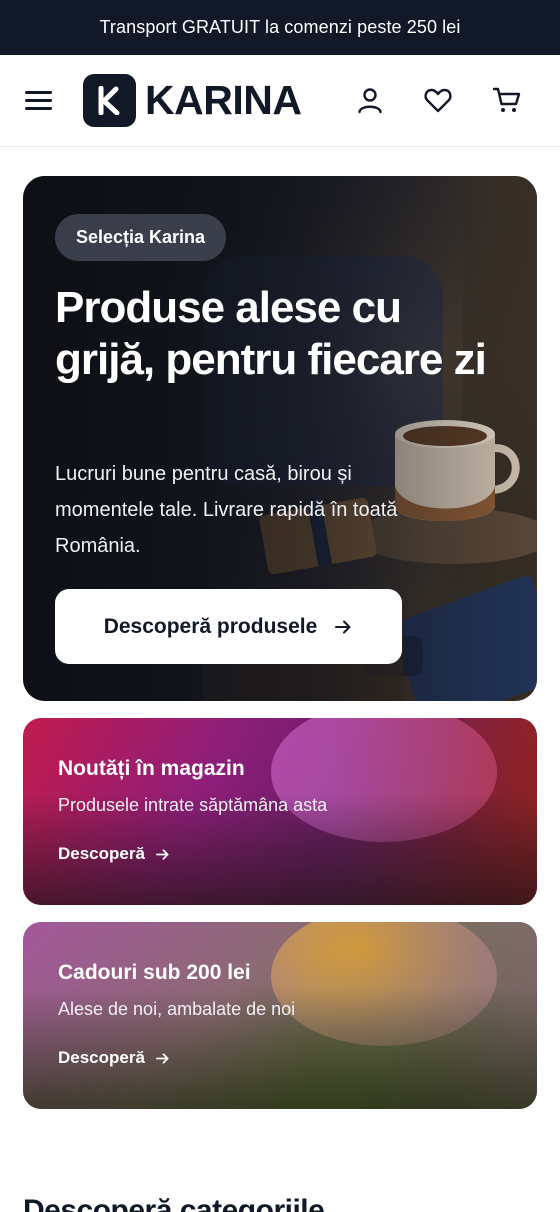  I want to click on site-header: KARINA, so click(280, 101).